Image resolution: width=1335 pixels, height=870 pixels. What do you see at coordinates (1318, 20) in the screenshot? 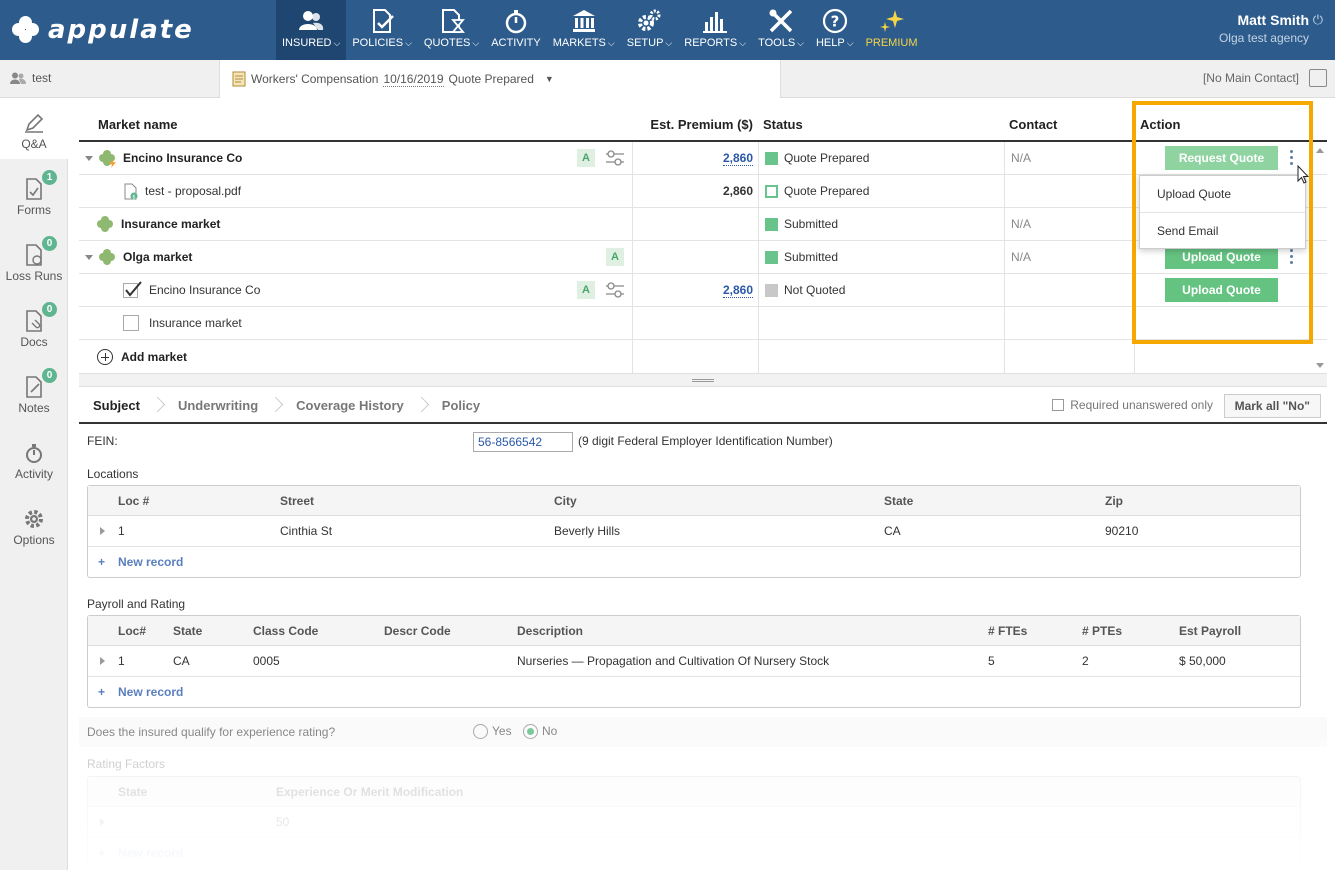
I see `power-icon: ⏻` at bounding box center [1318, 20].